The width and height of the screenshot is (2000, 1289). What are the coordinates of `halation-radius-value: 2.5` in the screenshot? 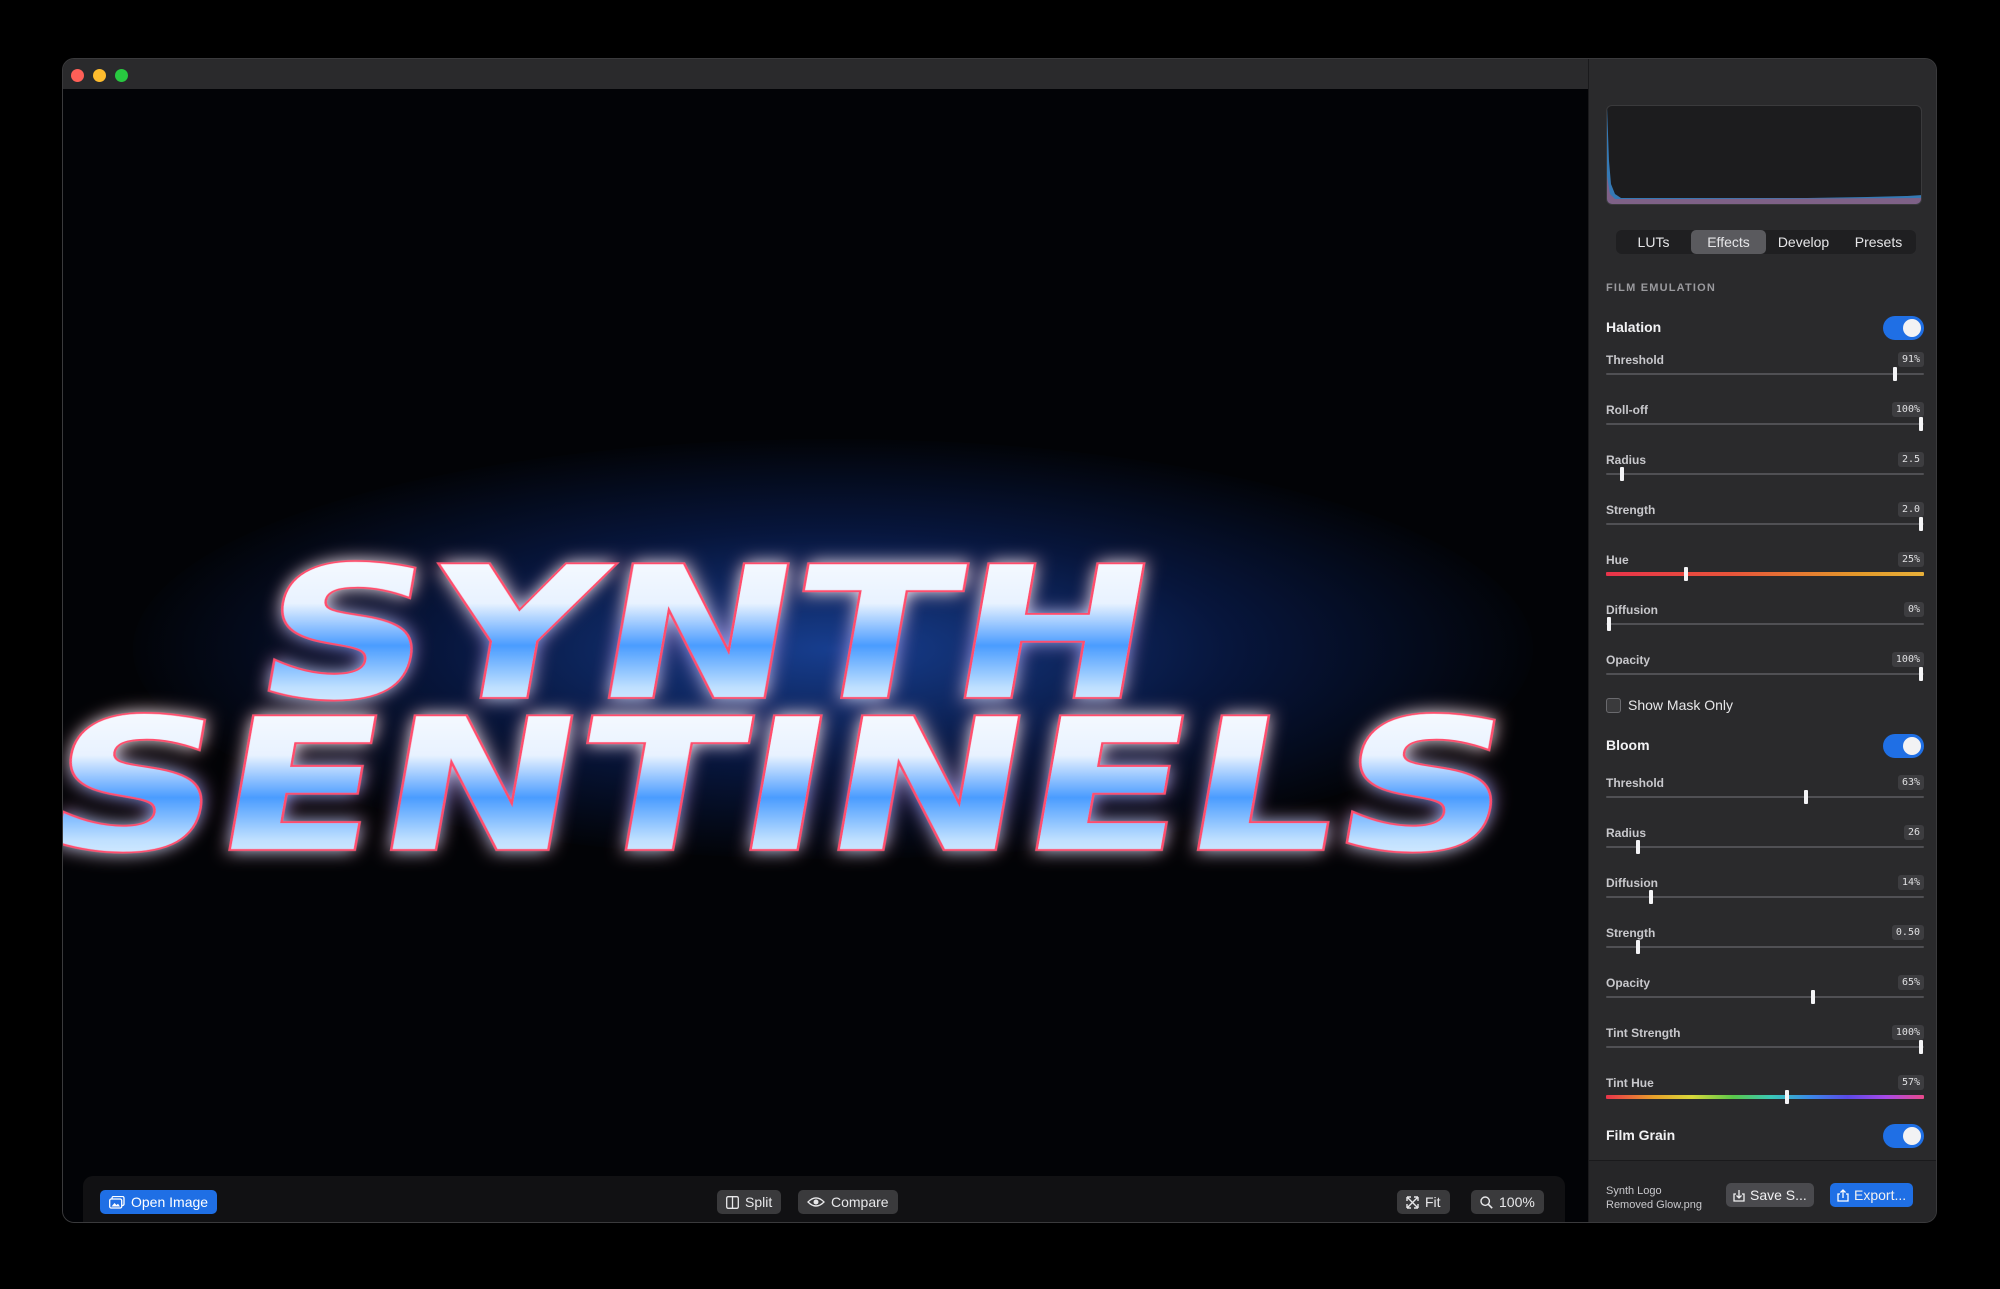 It's located at (1910, 459).